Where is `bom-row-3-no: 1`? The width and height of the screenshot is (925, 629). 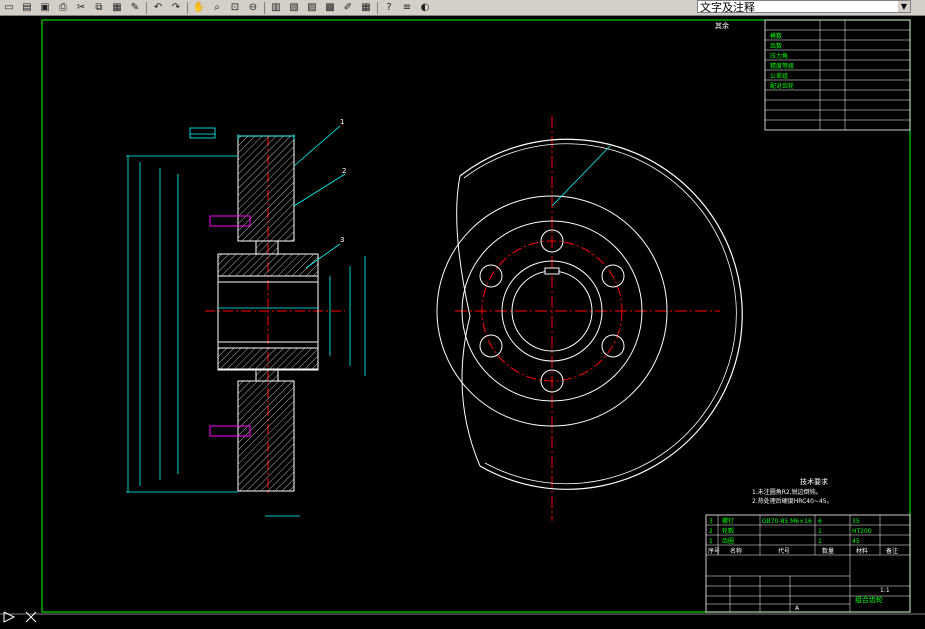
bom-row-3-no: 1 is located at coordinates (711, 541).